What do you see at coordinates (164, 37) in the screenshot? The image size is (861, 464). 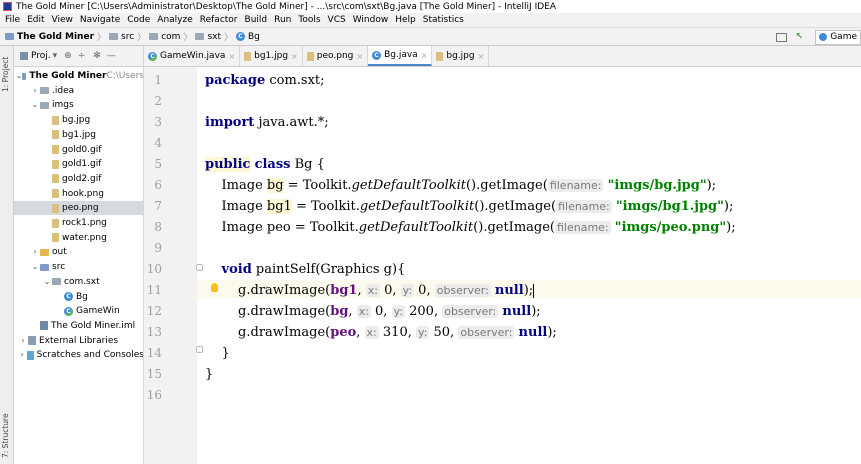 I see `breadcrumb-com: com` at bounding box center [164, 37].